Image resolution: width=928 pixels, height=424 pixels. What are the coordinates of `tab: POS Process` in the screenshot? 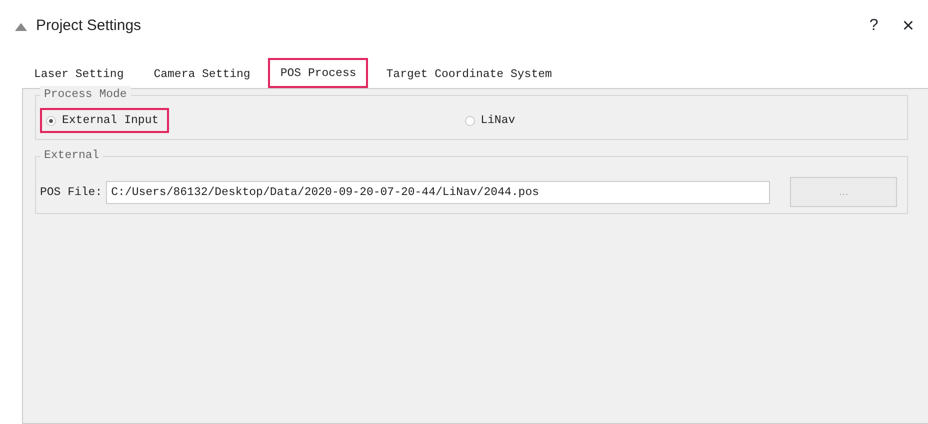 It's located at (318, 73).